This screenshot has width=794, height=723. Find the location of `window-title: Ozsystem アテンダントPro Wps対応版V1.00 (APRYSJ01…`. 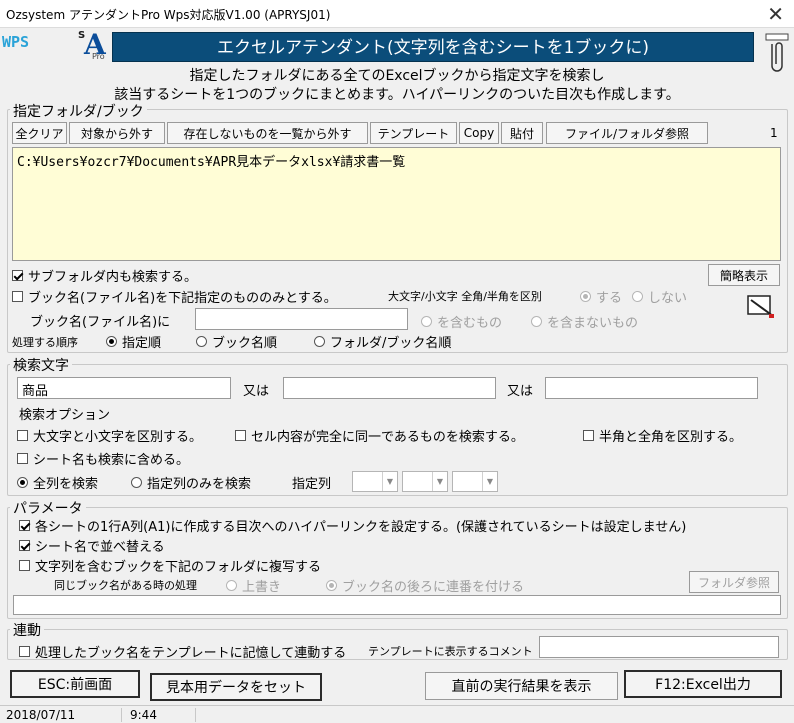

window-title: Ozsystem アテンダントPro Wps対応版V1.00 (APRYSJ01… is located at coordinates (168, 15).